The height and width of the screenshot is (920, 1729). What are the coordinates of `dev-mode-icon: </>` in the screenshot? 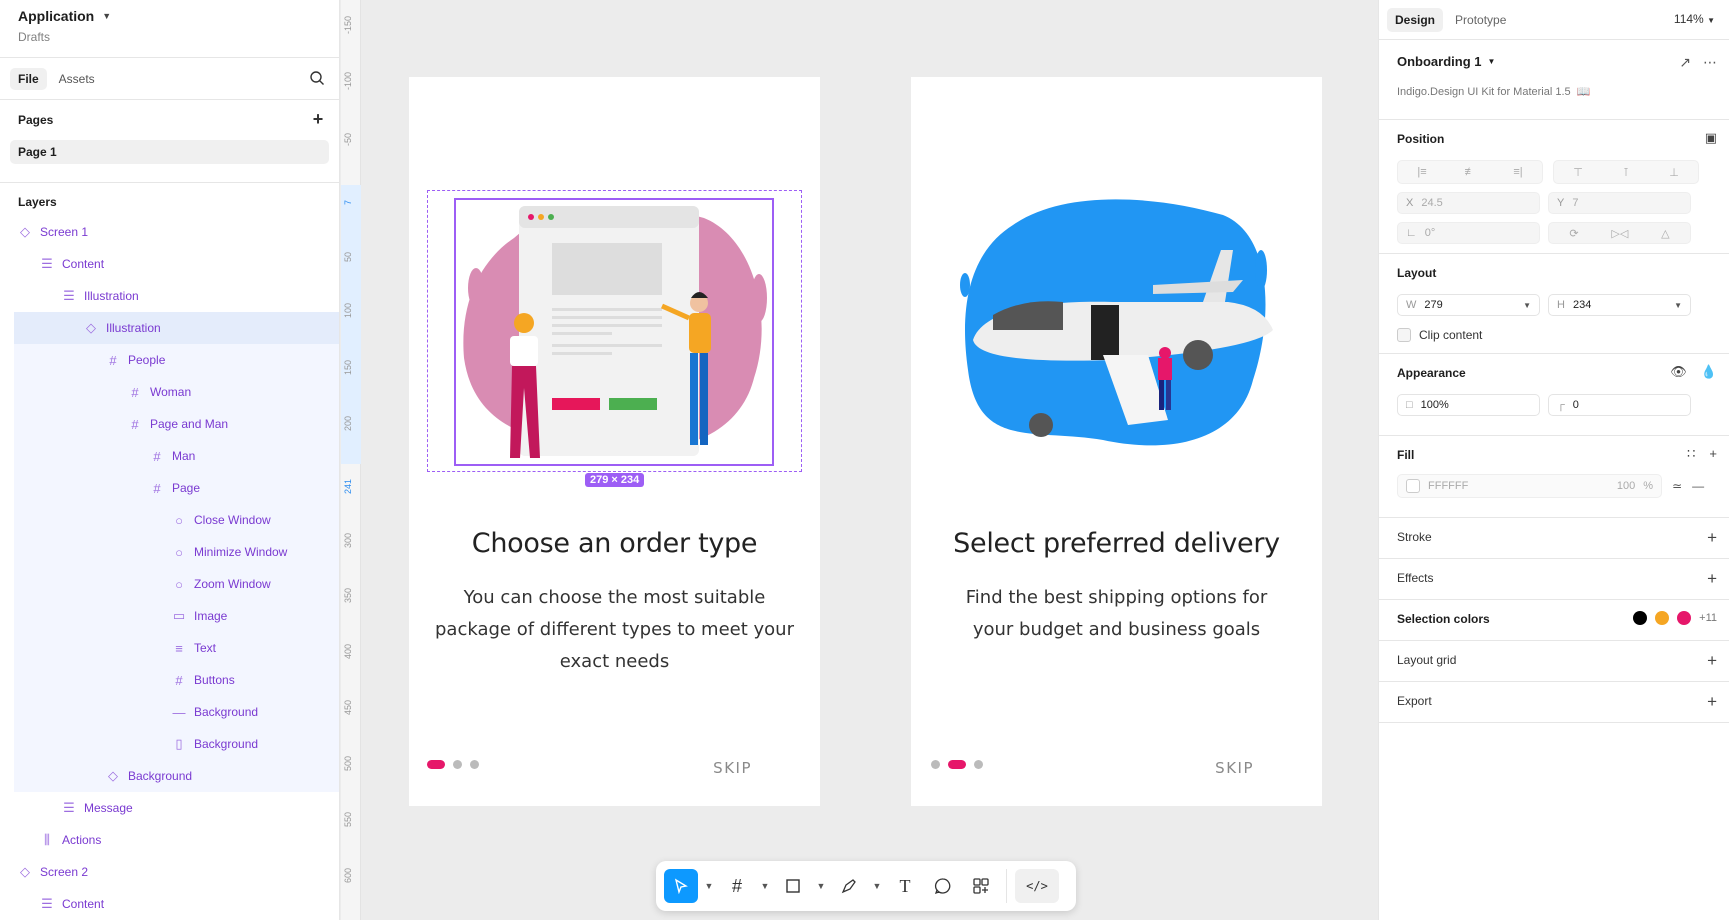 It's located at (1037, 886).